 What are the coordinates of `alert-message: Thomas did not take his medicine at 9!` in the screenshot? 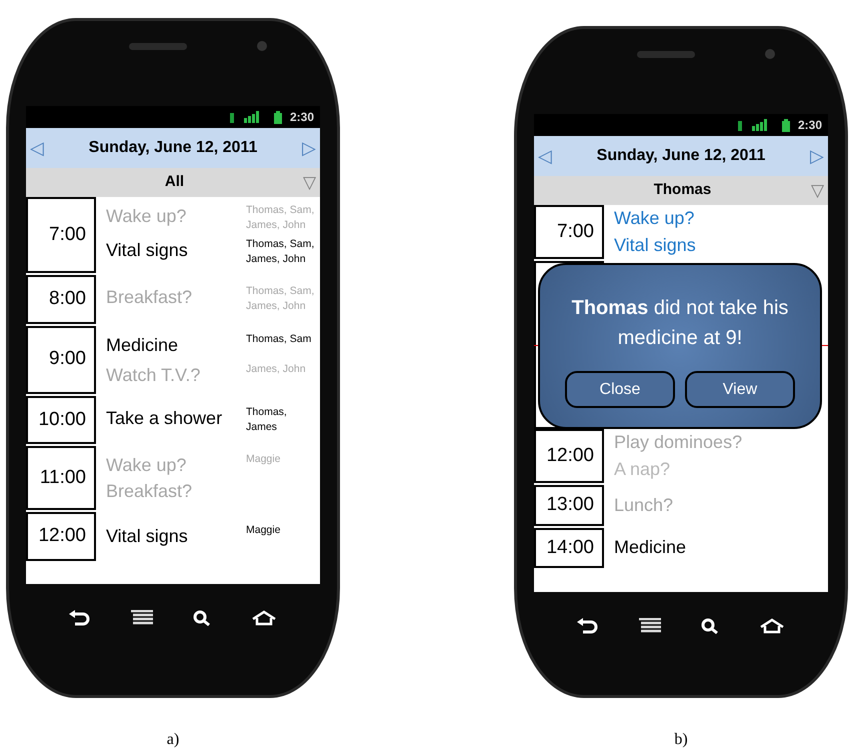 It's located at (680, 323).